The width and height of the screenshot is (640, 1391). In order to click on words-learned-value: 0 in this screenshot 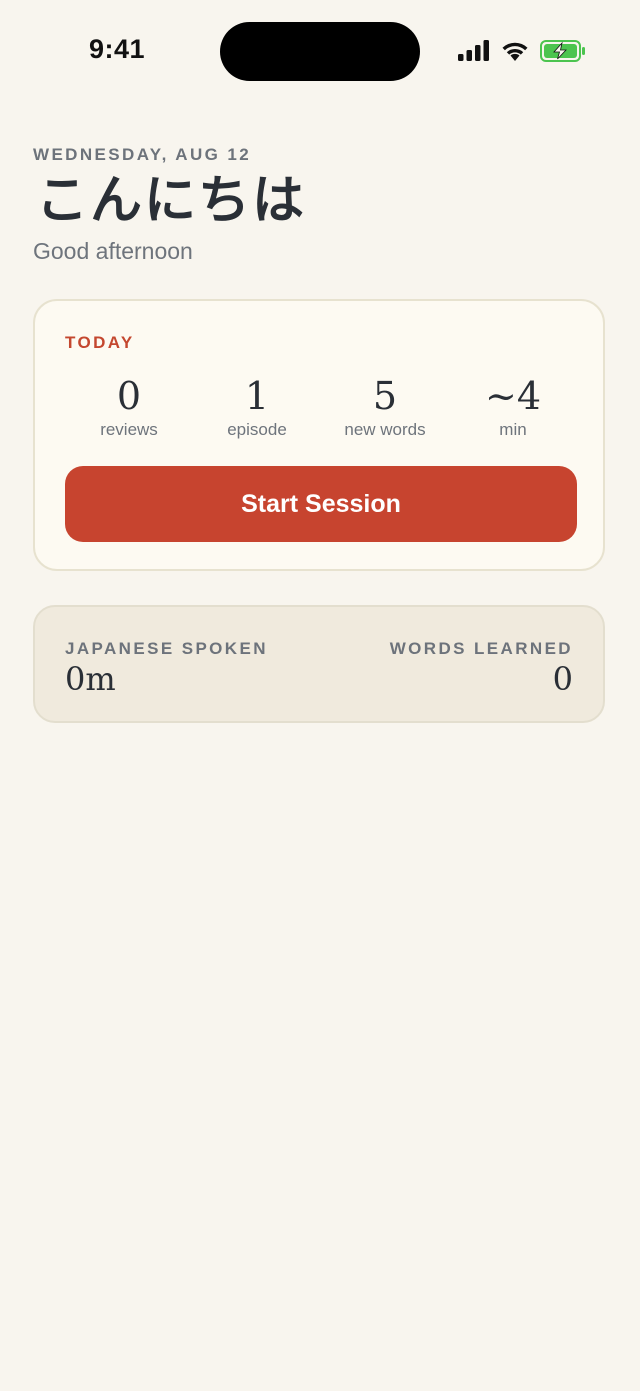, I will do `click(562, 679)`.